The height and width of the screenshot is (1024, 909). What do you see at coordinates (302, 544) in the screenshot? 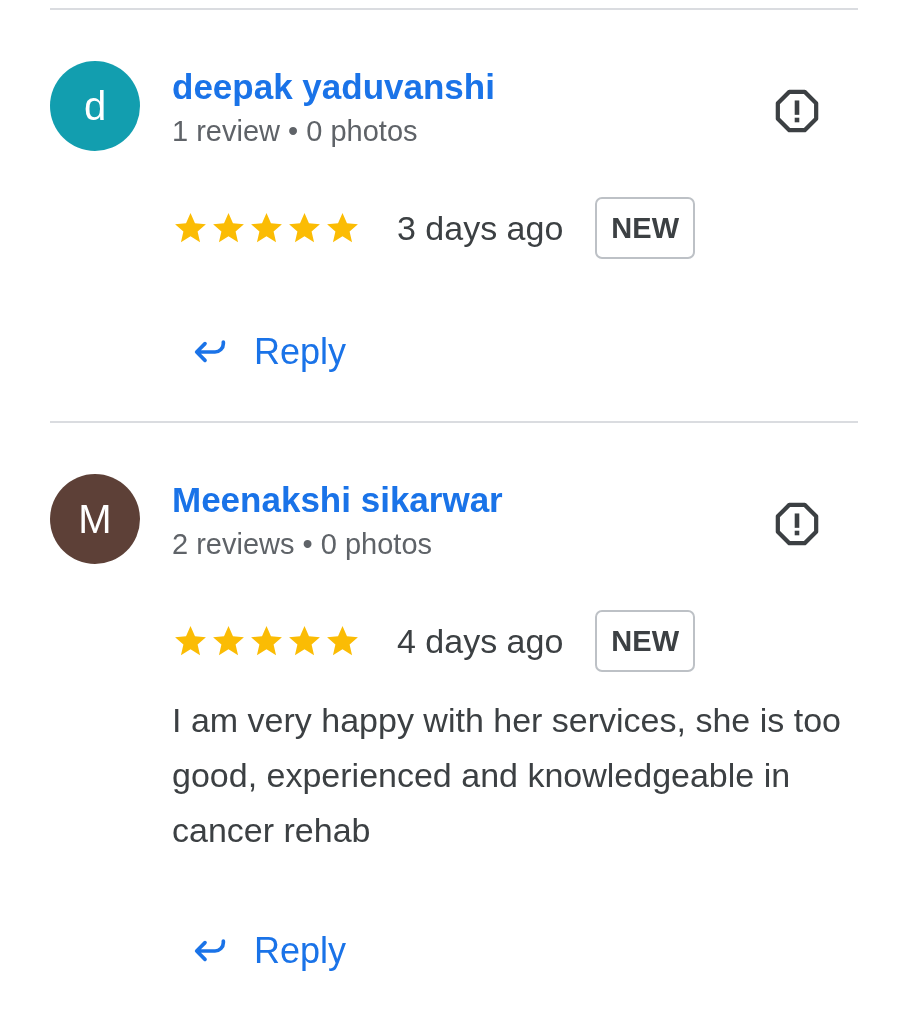
I see `review-count: 2 reviews • 0 photos` at bounding box center [302, 544].